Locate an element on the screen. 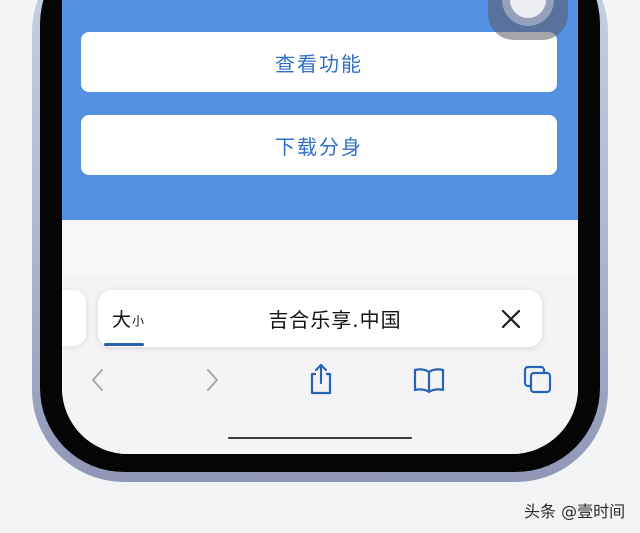 This screenshot has height=533, width=640. watermark-text: 头条 @壹时间 is located at coordinates (575, 511).